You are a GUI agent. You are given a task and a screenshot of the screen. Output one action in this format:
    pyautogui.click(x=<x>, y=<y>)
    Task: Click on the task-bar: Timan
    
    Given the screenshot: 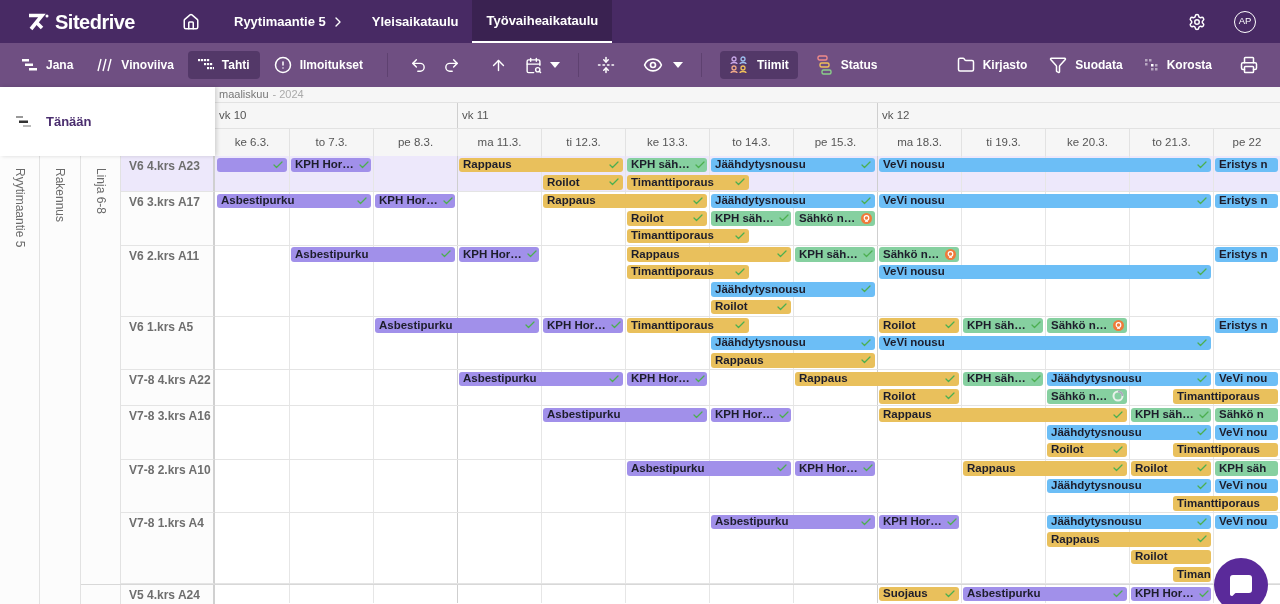 What is the action you would take?
    pyautogui.click(x=1192, y=574)
    